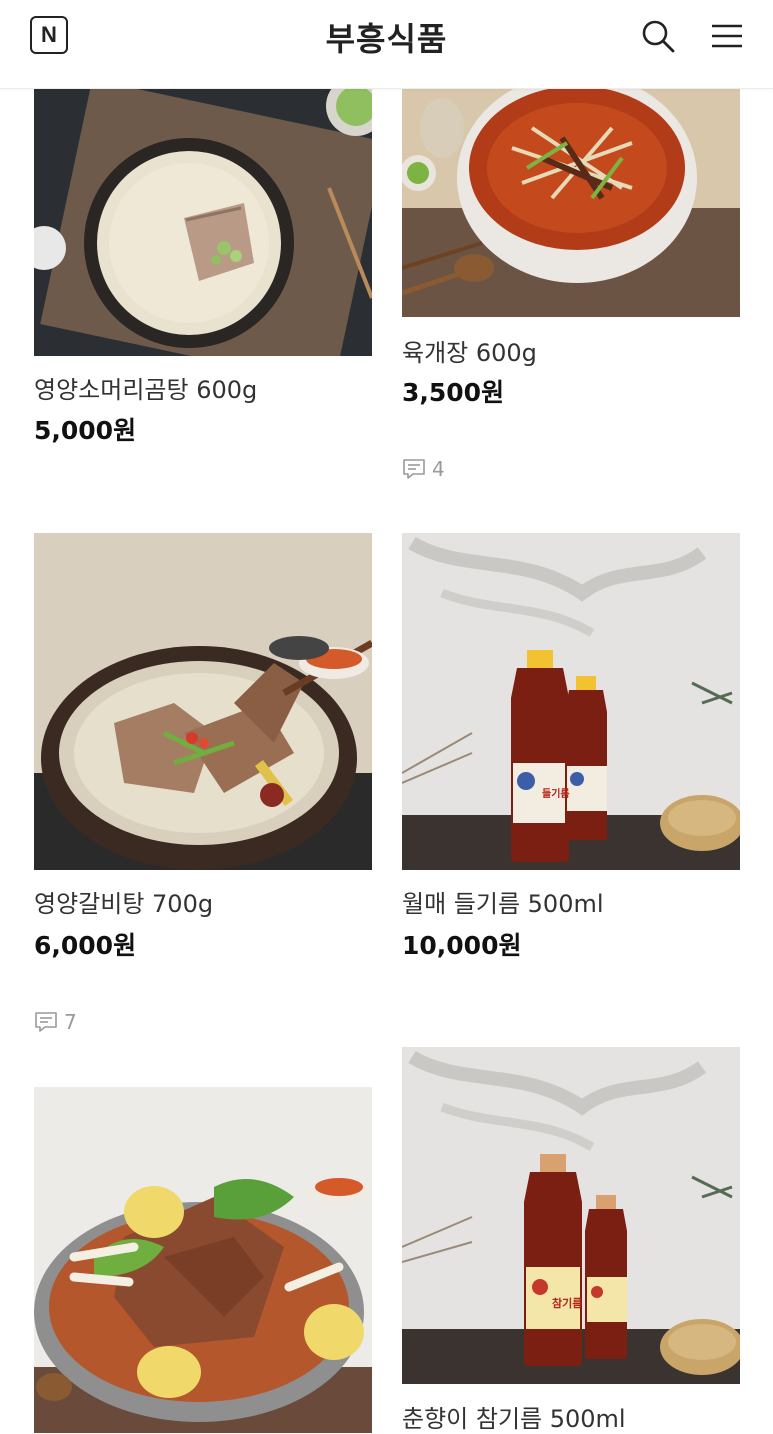 This screenshot has width=773, height=1434. Describe the element at coordinates (453, 392) in the screenshot. I see `product-price: 3,500원` at that location.